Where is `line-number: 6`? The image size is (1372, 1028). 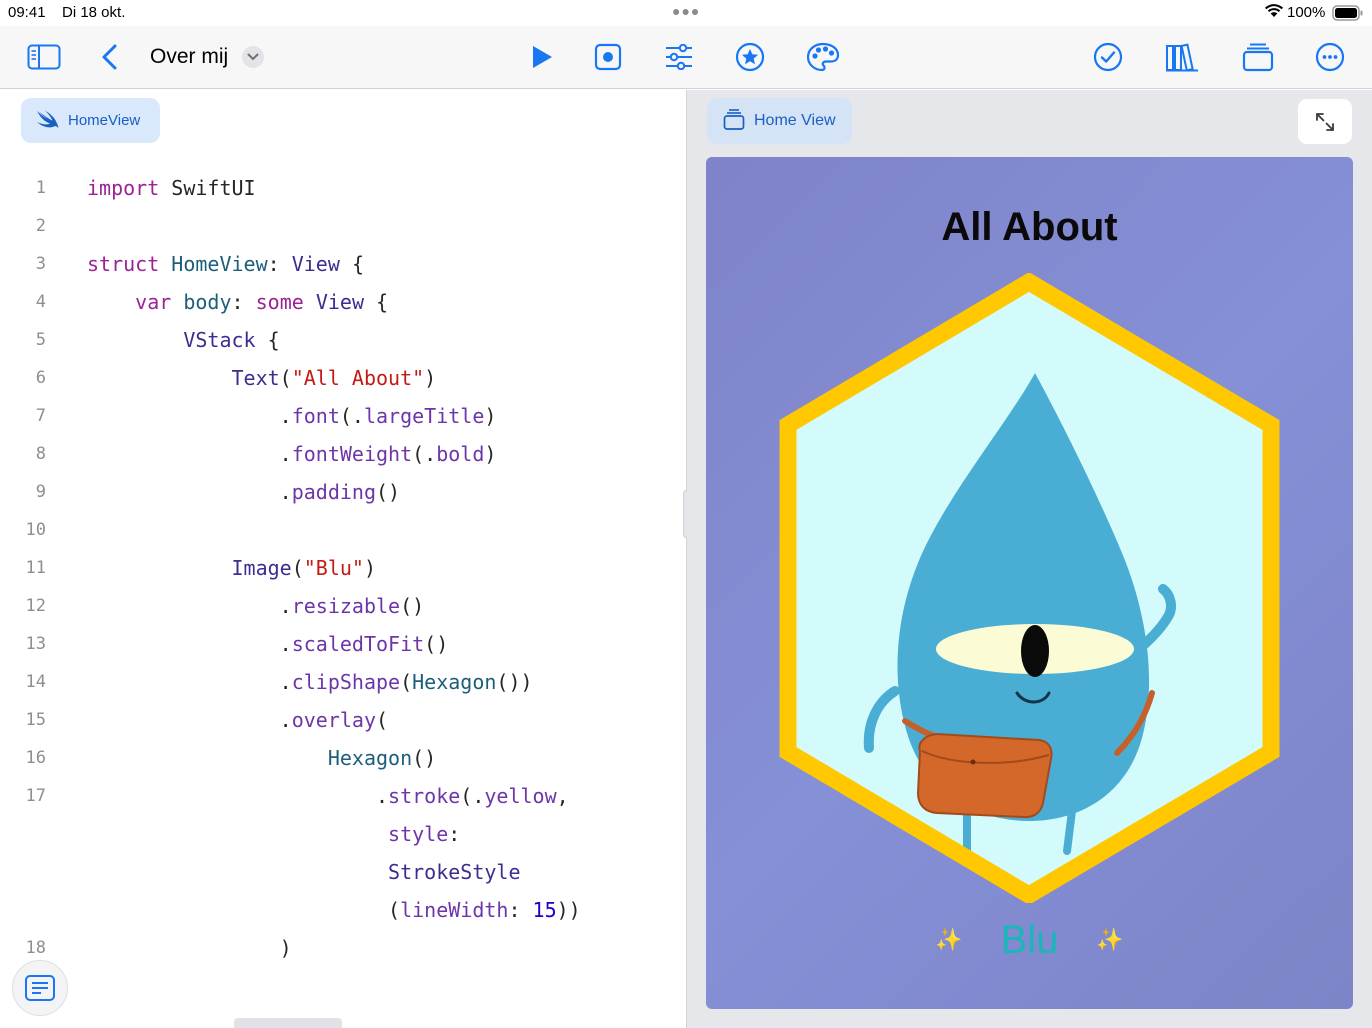 line-number: 6 is located at coordinates (40, 378).